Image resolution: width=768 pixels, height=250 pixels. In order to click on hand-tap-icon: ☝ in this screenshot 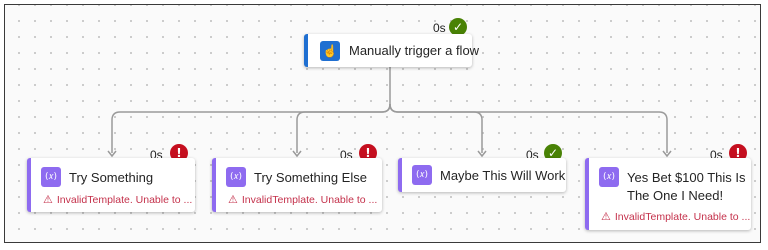, I will do `click(330, 51)`.